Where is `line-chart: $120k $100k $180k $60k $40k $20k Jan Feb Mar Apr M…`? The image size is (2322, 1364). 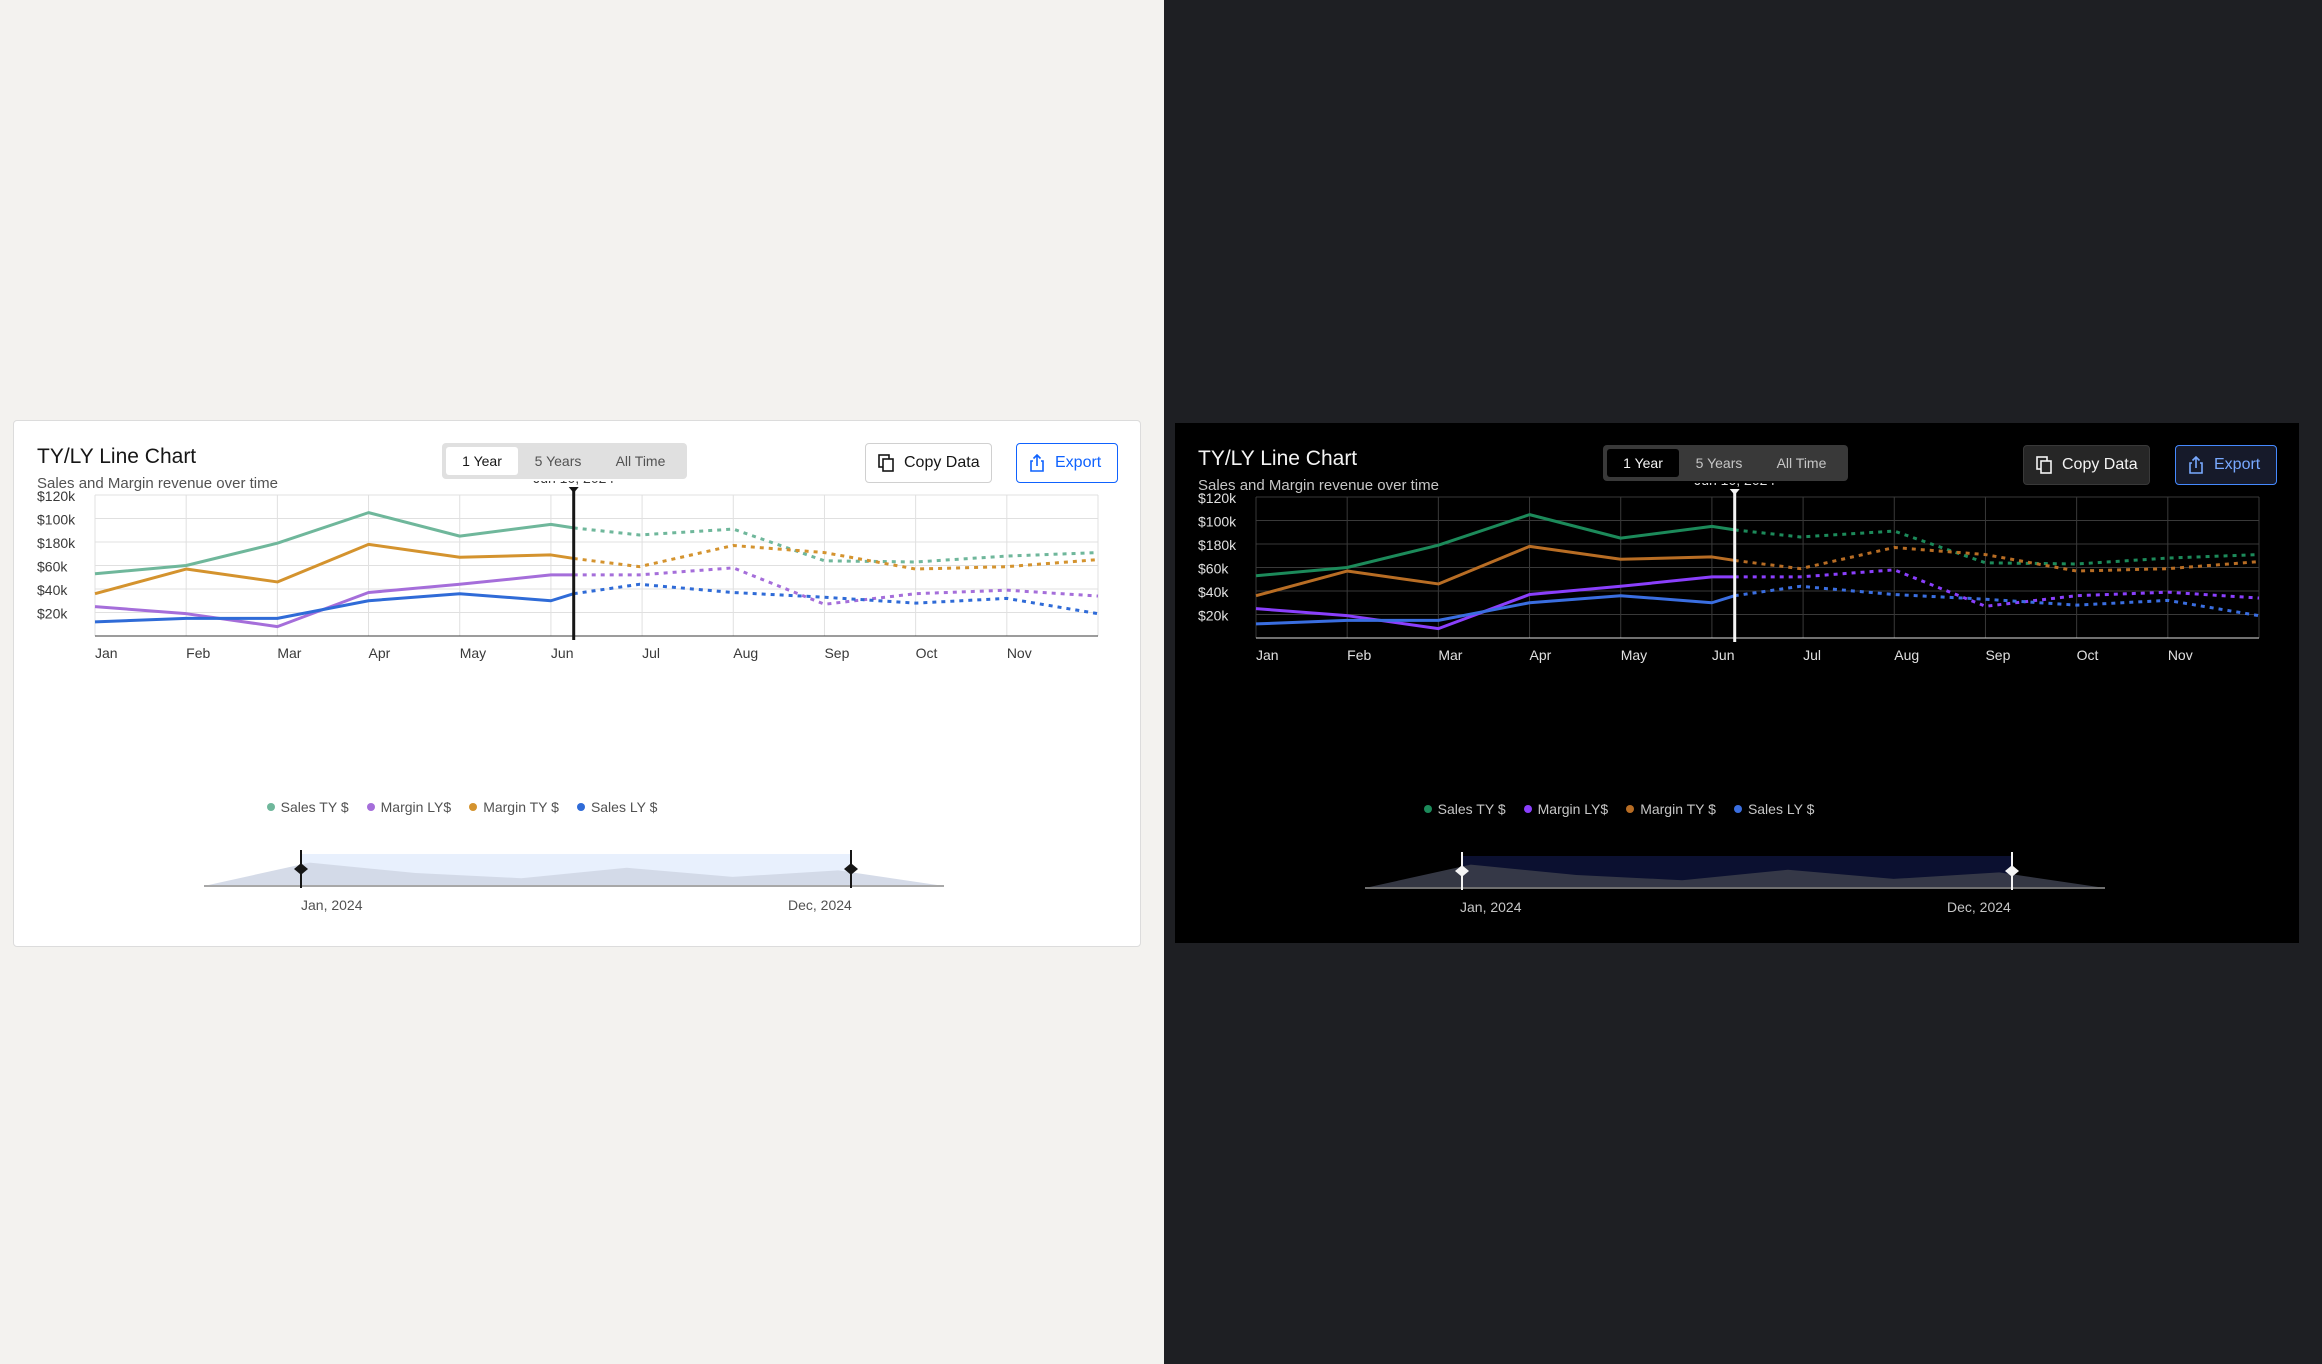
line-chart: $120k $100k $180k $60k $40k $20k Jan Feb Mar Apr M… is located at coordinates (1729, 573).